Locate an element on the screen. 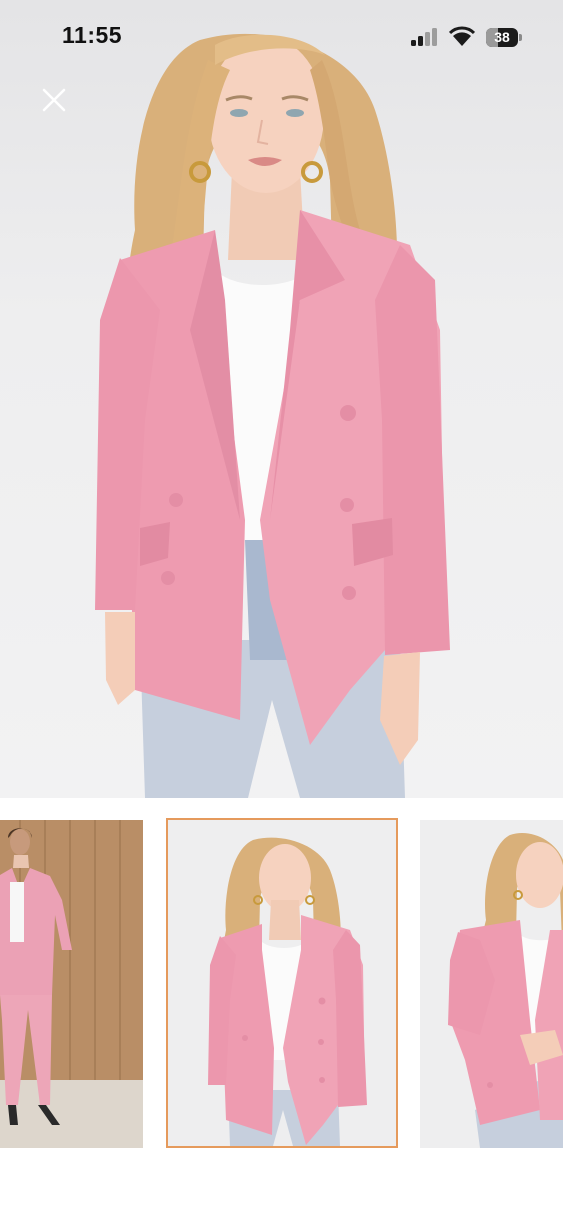  battery-level: 38 is located at coordinates (502, 37).